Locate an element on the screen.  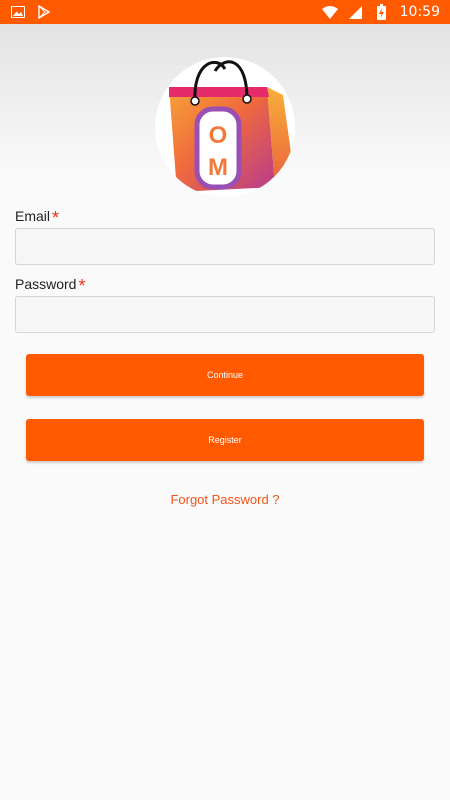
password-label: Password * is located at coordinates (50, 285).